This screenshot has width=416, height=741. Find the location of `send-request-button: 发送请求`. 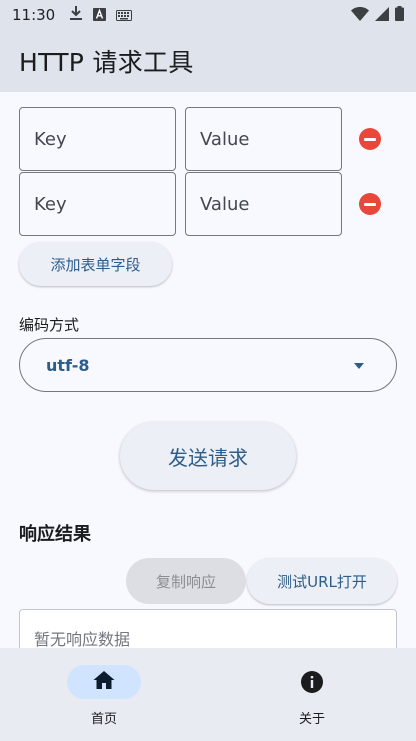

send-request-button: 发送请求 is located at coordinates (208, 456).